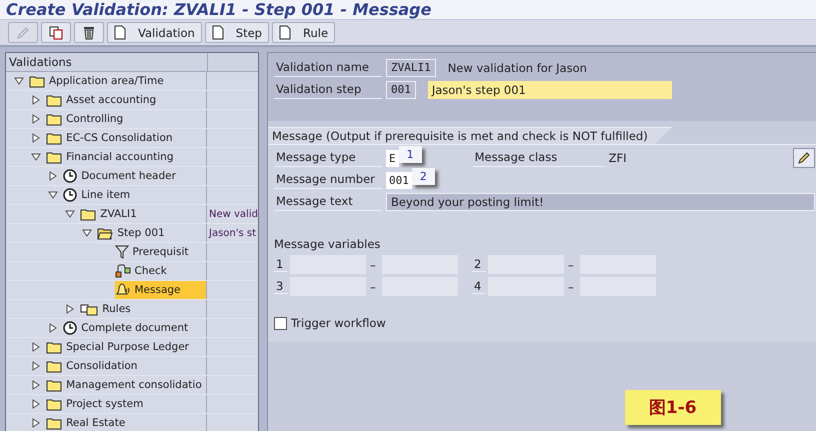  What do you see at coordinates (121, 176) in the screenshot?
I see `tree-item: Document header` at bounding box center [121, 176].